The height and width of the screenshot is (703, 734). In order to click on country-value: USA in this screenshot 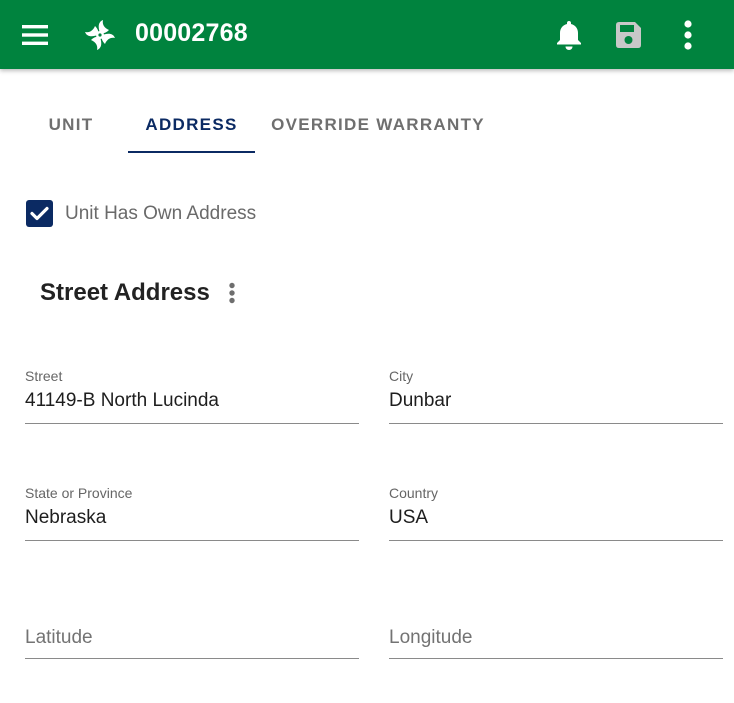, I will do `click(408, 518)`.